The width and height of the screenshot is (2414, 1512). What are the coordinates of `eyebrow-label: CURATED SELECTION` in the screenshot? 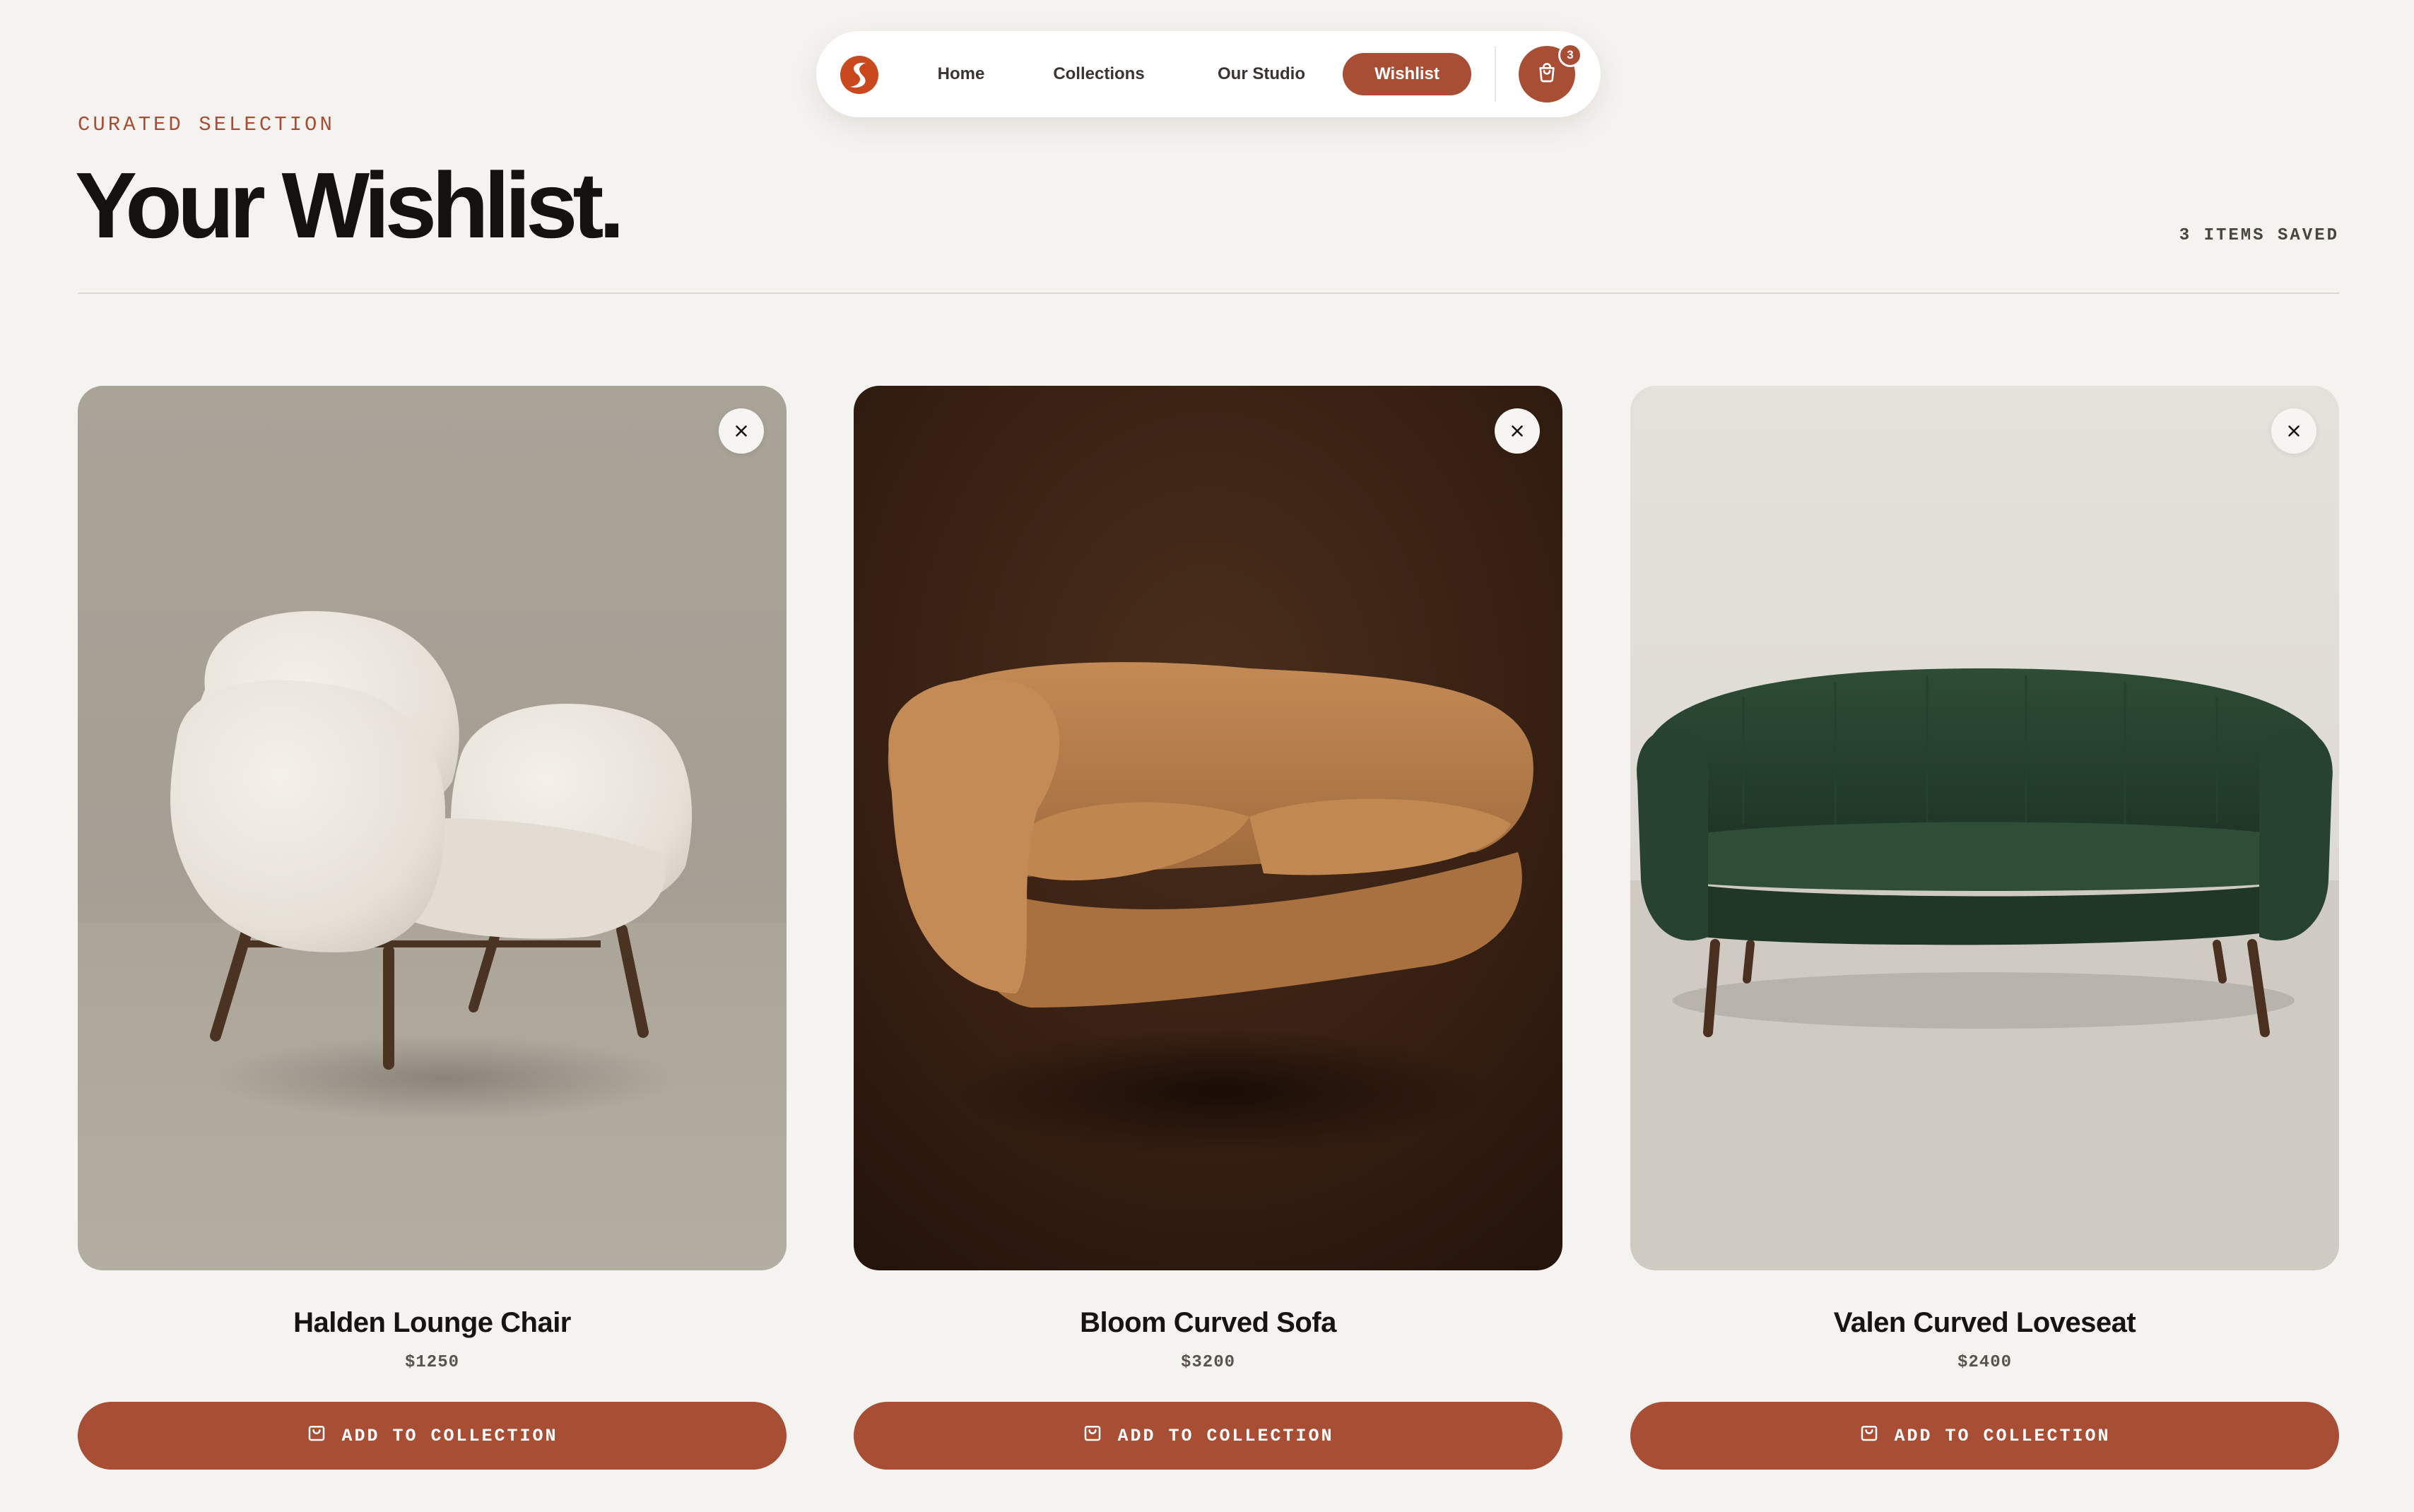 It's located at (206, 125).